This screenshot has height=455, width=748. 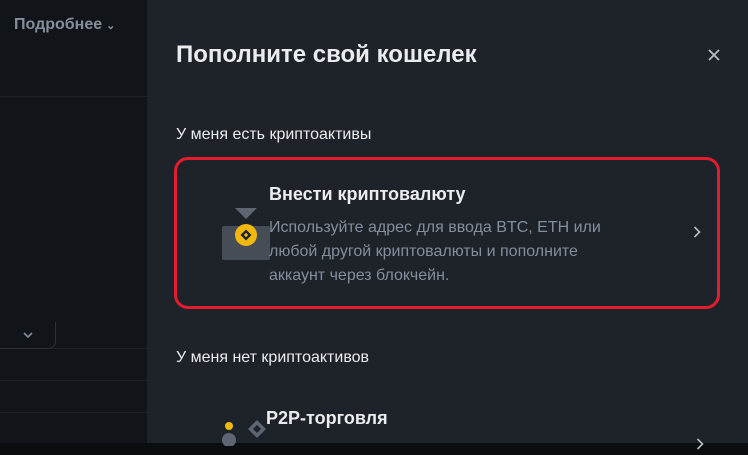 I want to click on p2p-icon, so click(x=243, y=431).